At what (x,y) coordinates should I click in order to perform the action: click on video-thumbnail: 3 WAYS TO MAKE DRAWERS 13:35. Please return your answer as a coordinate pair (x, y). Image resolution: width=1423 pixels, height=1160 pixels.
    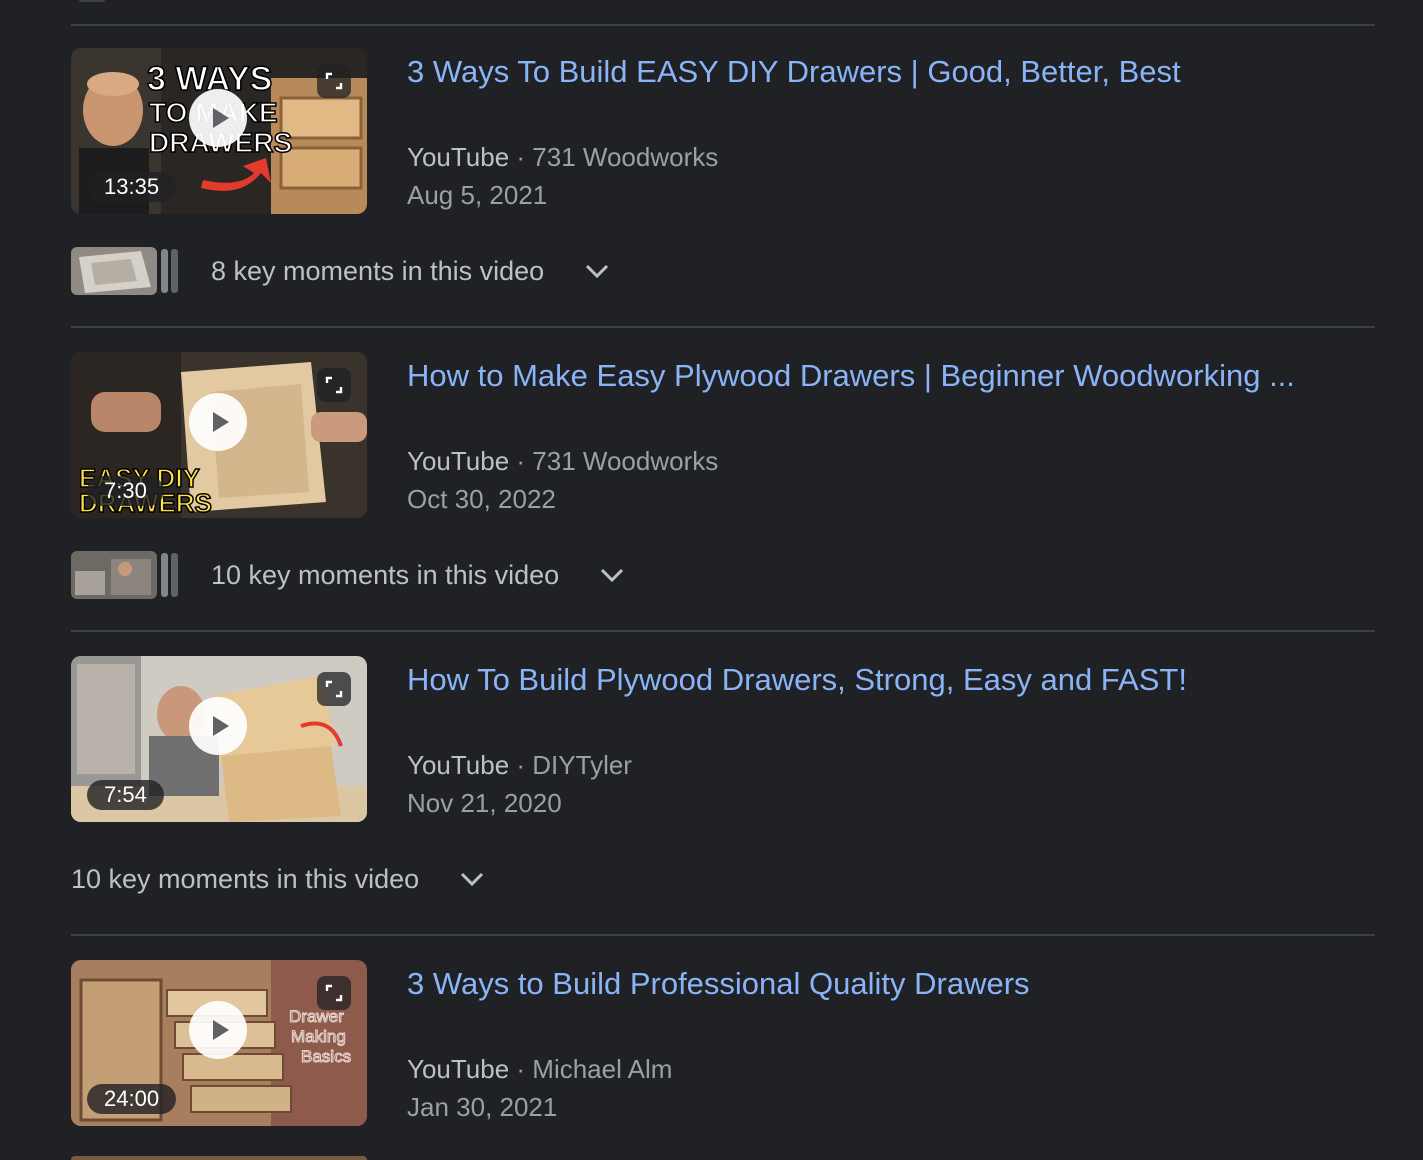
    Looking at the image, I should click on (219, 131).